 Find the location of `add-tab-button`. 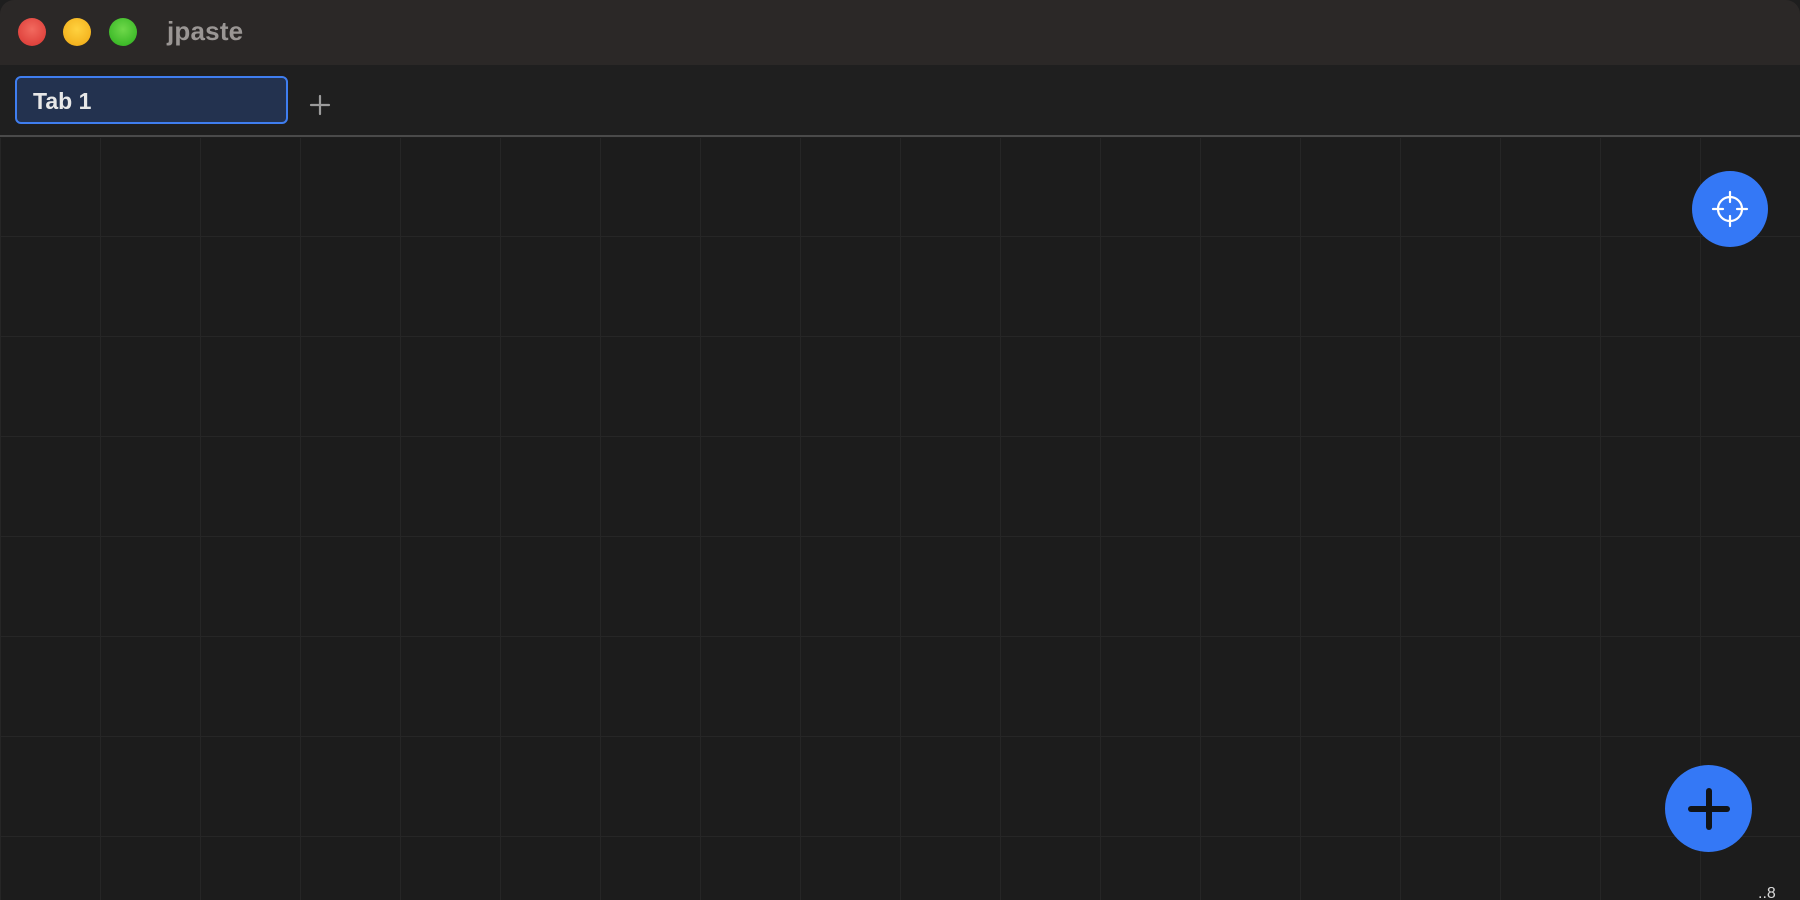

add-tab-button is located at coordinates (320, 105).